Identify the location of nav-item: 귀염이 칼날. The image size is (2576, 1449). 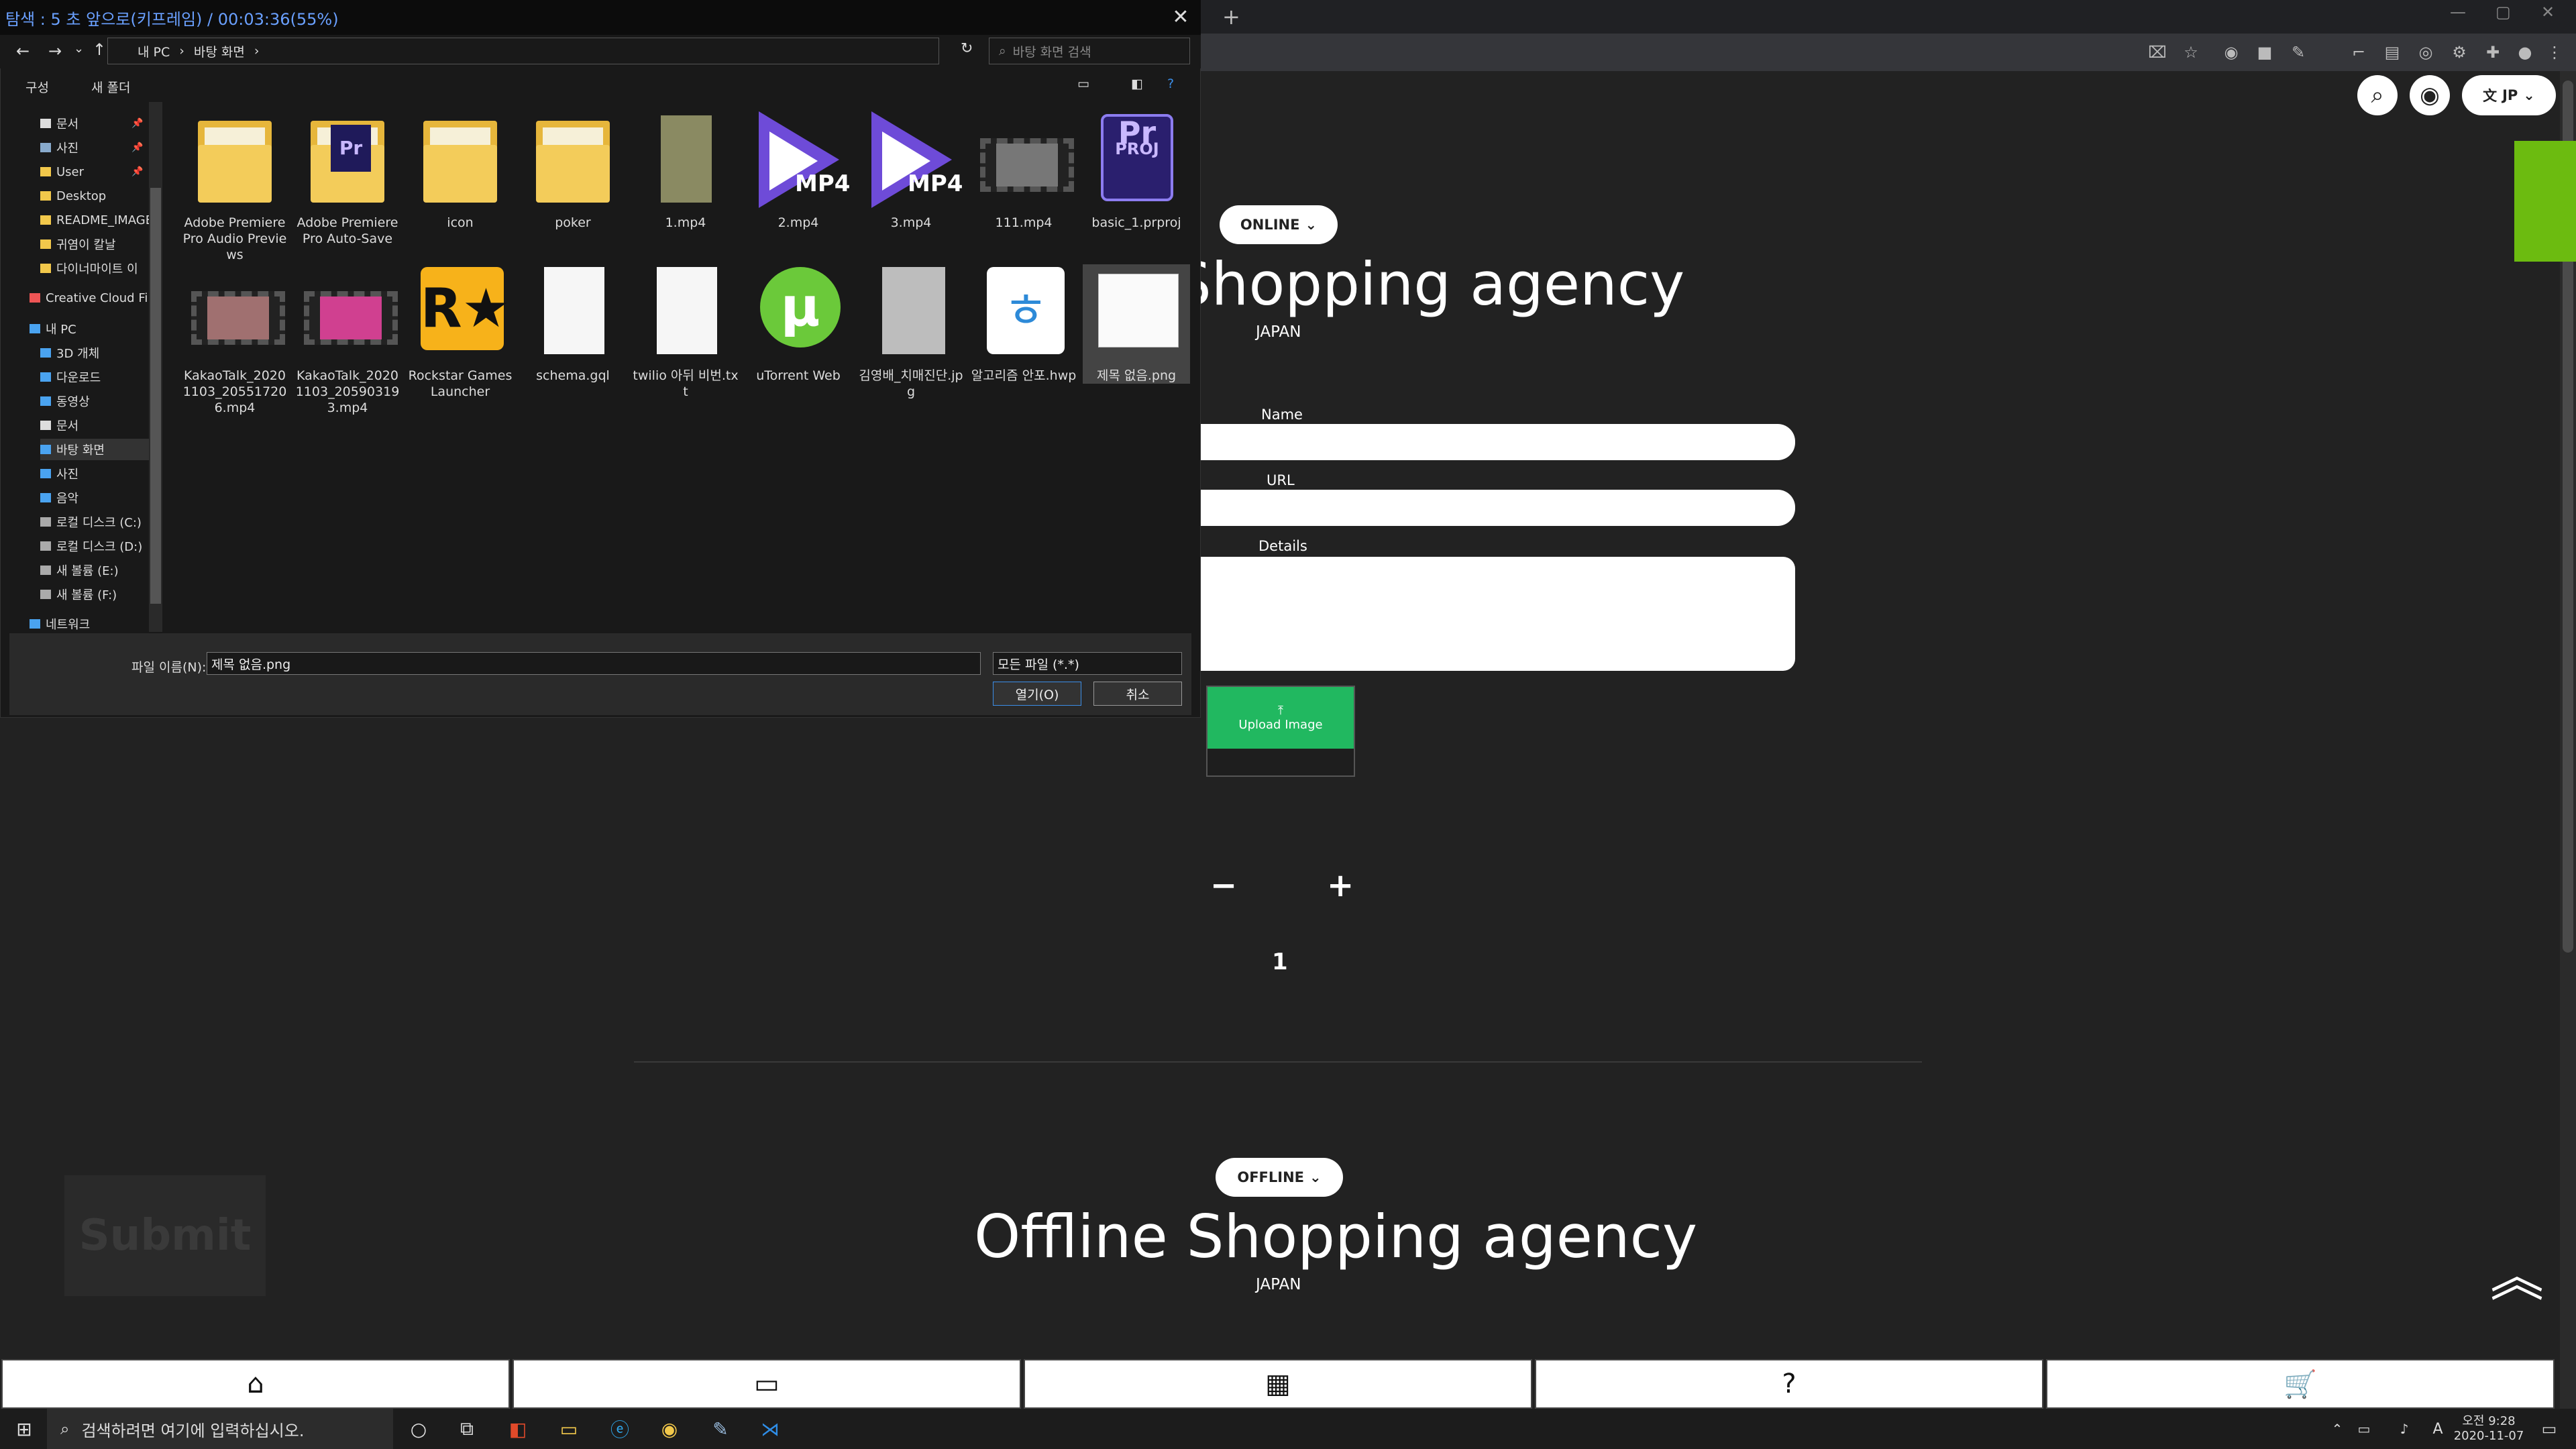
(94, 244).